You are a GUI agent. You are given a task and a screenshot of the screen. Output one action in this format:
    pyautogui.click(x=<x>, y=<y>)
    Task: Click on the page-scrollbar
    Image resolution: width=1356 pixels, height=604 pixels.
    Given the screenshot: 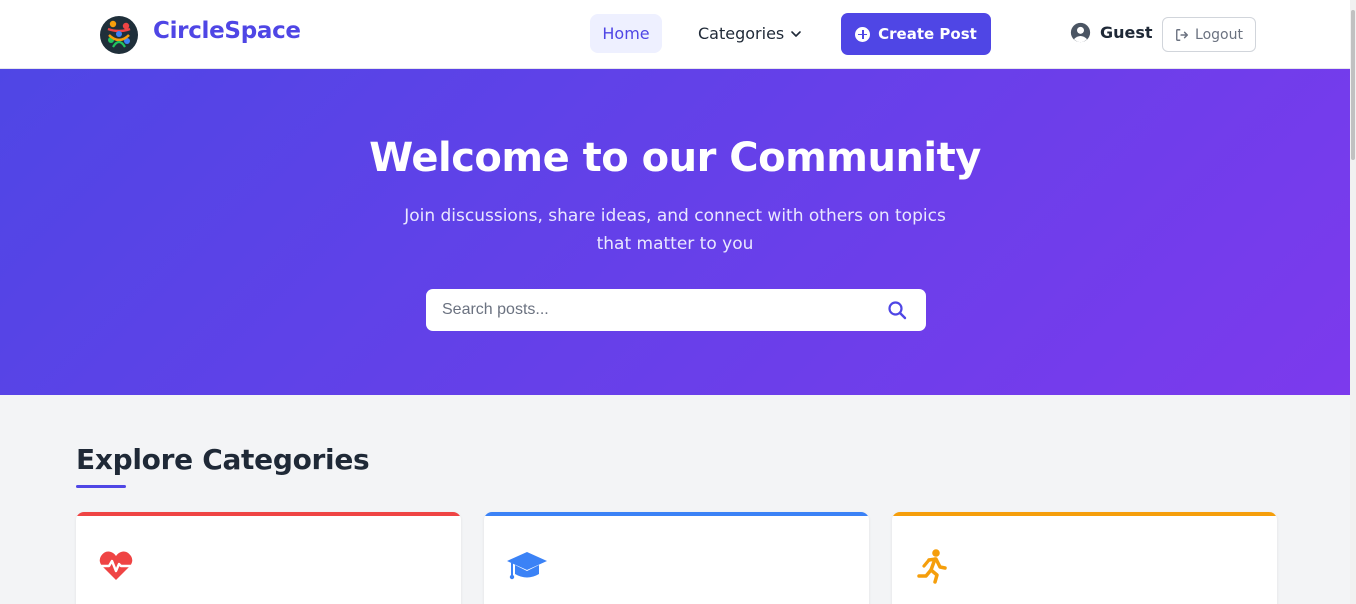 What is the action you would take?
    pyautogui.click(x=1353, y=302)
    